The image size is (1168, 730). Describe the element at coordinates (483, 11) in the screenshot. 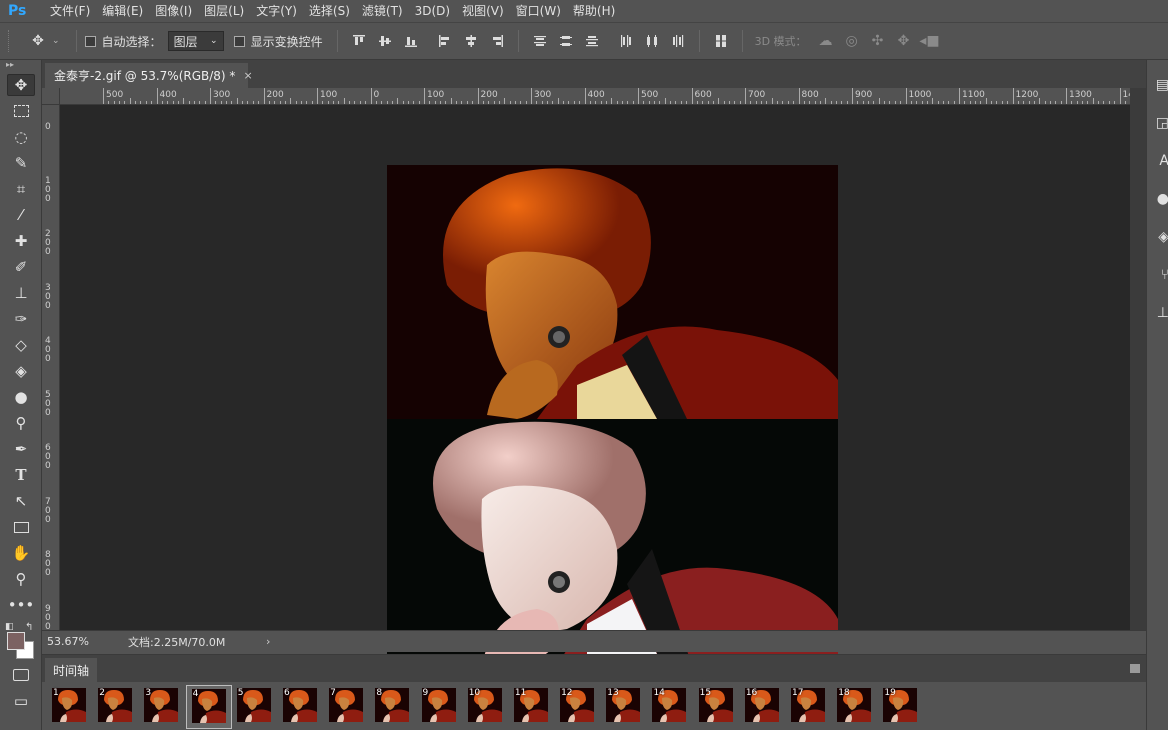

I see `menu-view: 视图(V)` at that location.